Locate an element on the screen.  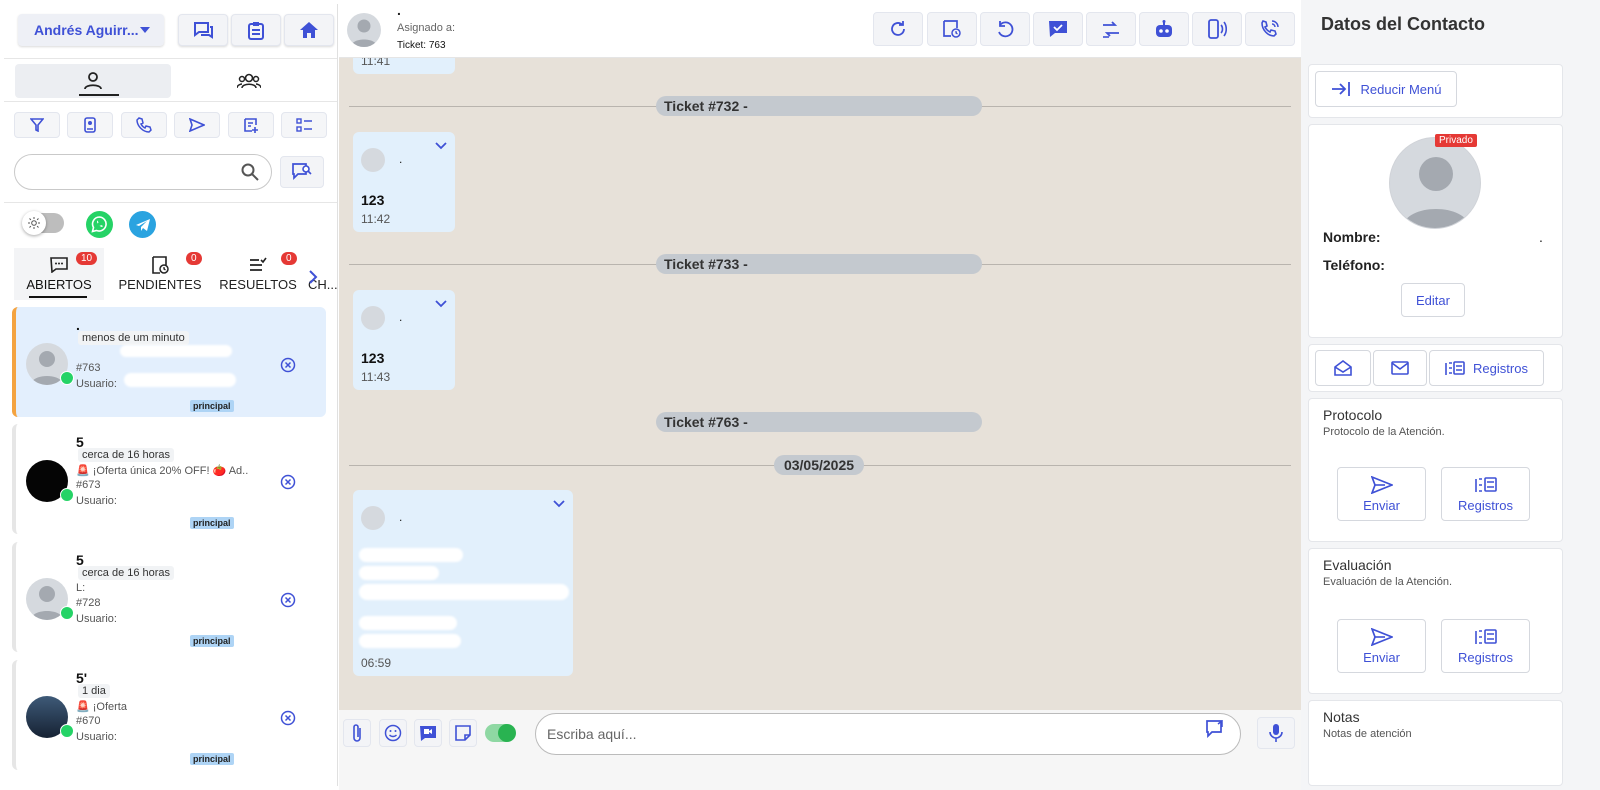
paperclip-icon is located at coordinates (357, 733).